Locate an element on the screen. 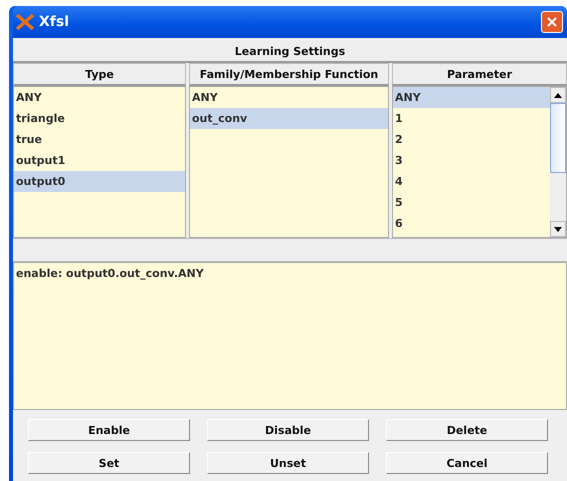  list-item: true is located at coordinates (99, 139).